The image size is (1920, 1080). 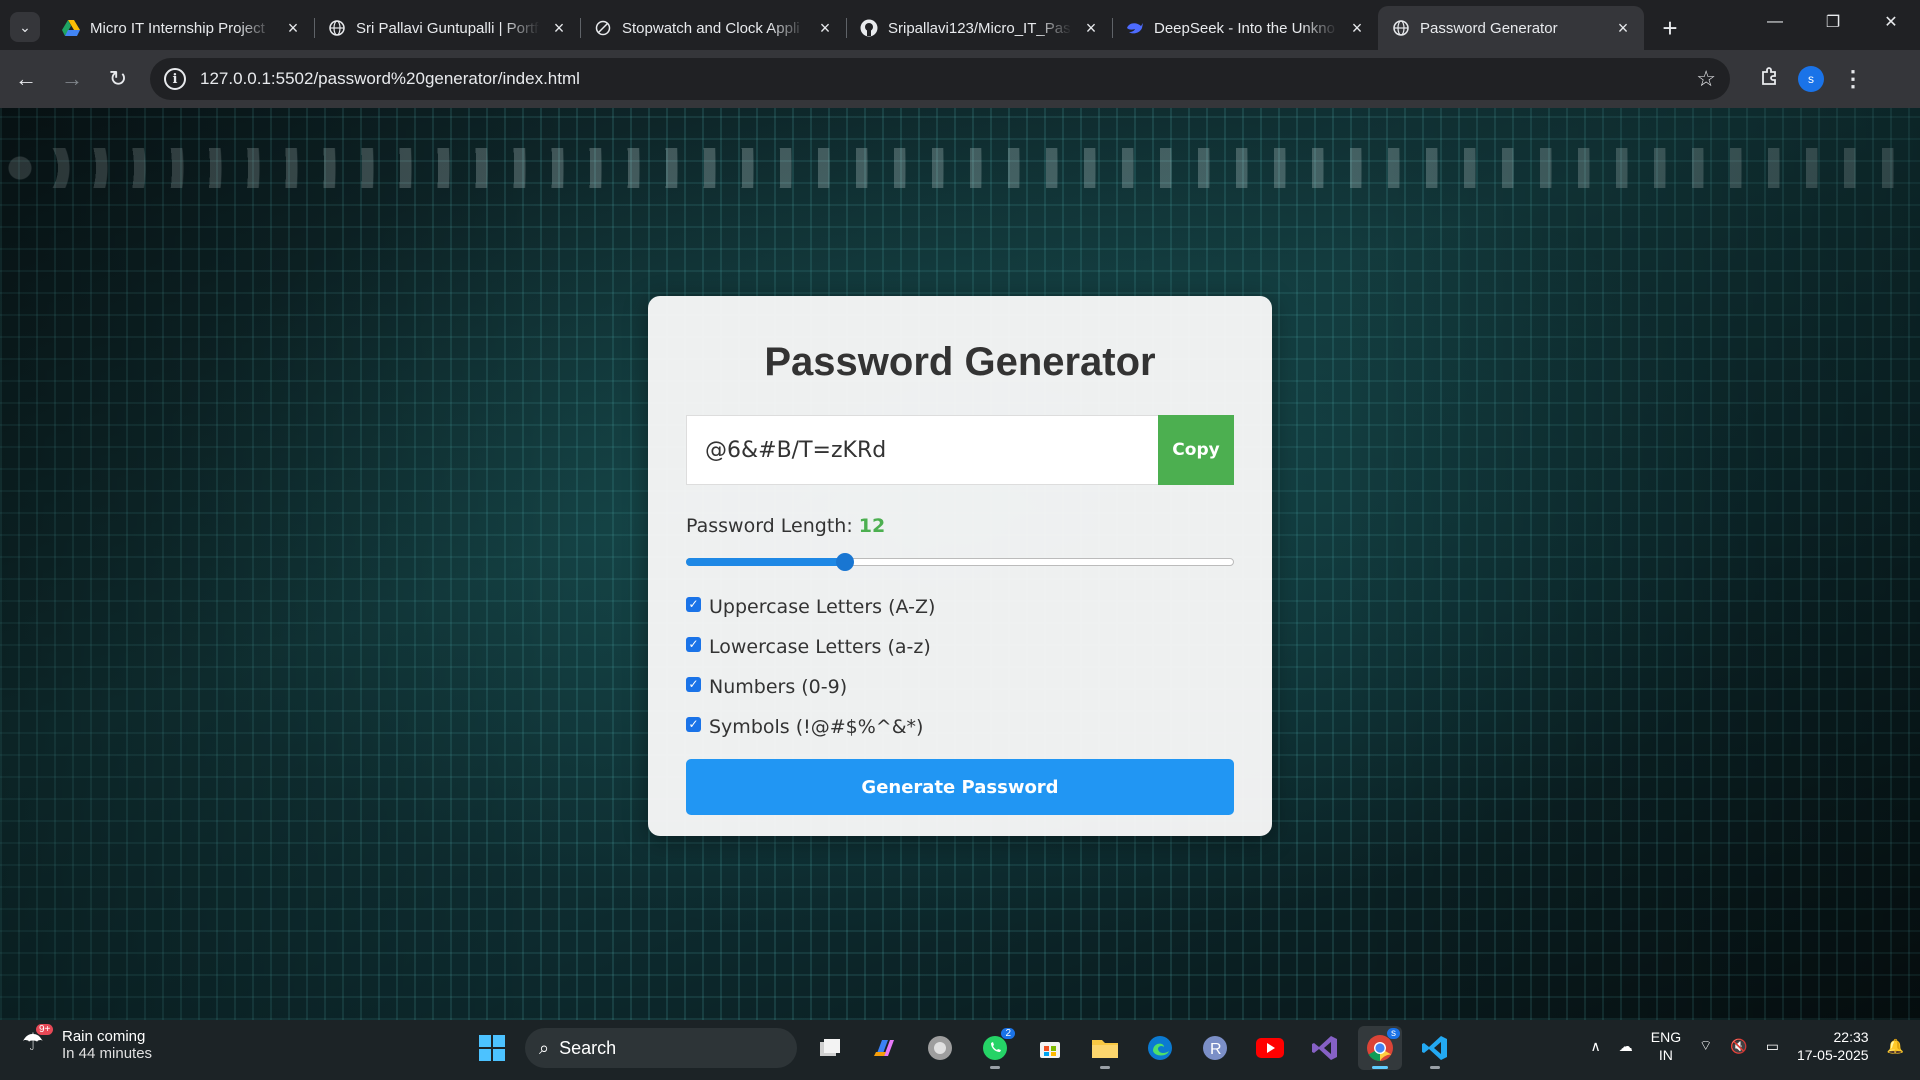 I want to click on password-output, so click(x=922, y=450).